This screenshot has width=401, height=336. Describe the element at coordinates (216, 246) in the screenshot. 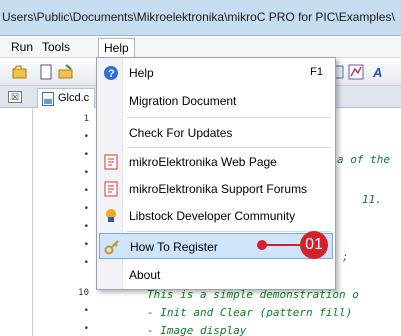

I see `menu-item-how-to-register: How To Register` at that location.